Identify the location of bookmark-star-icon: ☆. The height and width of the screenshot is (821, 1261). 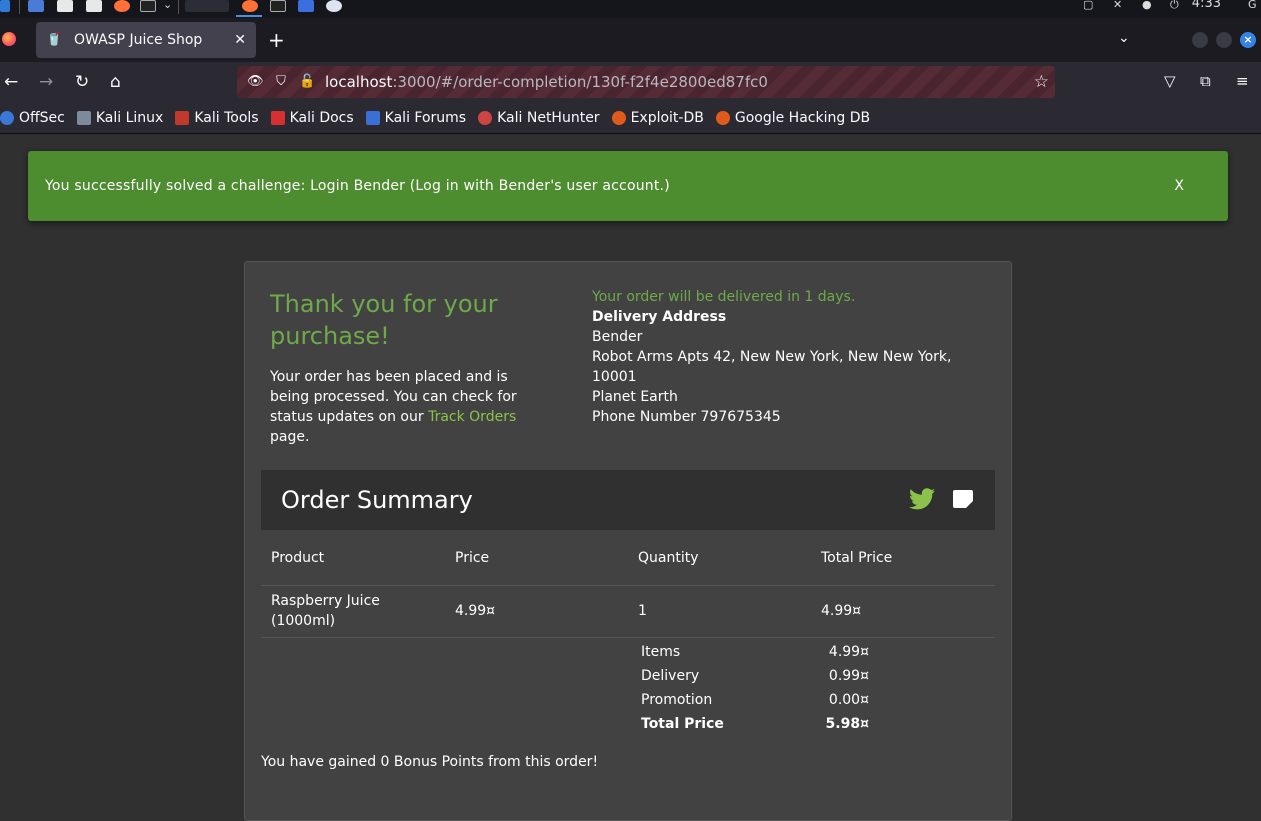
(1041, 82).